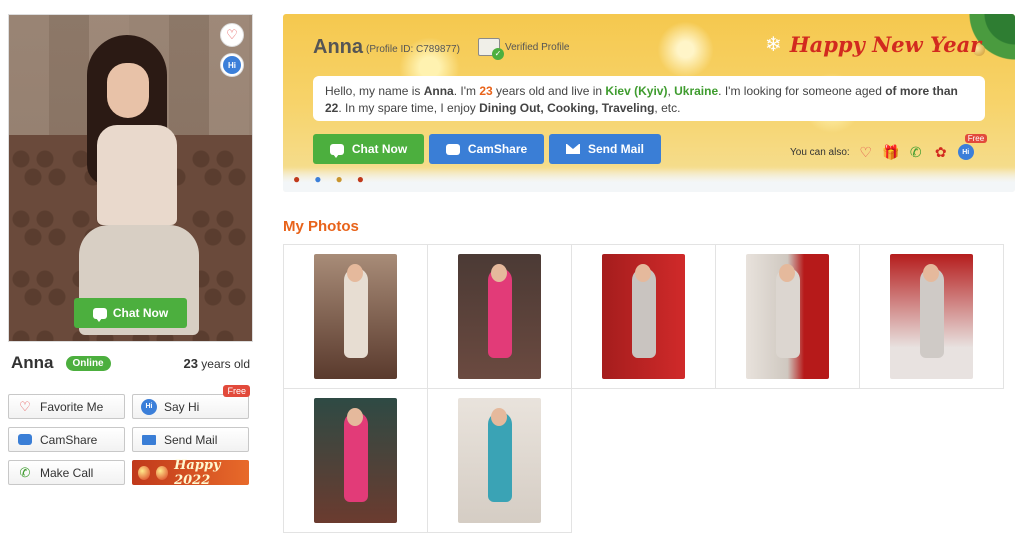  What do you see at coordinates (69, 439) in the screenshot?
I see `camshare-label: CamShare` at bounding box center [69, 439].